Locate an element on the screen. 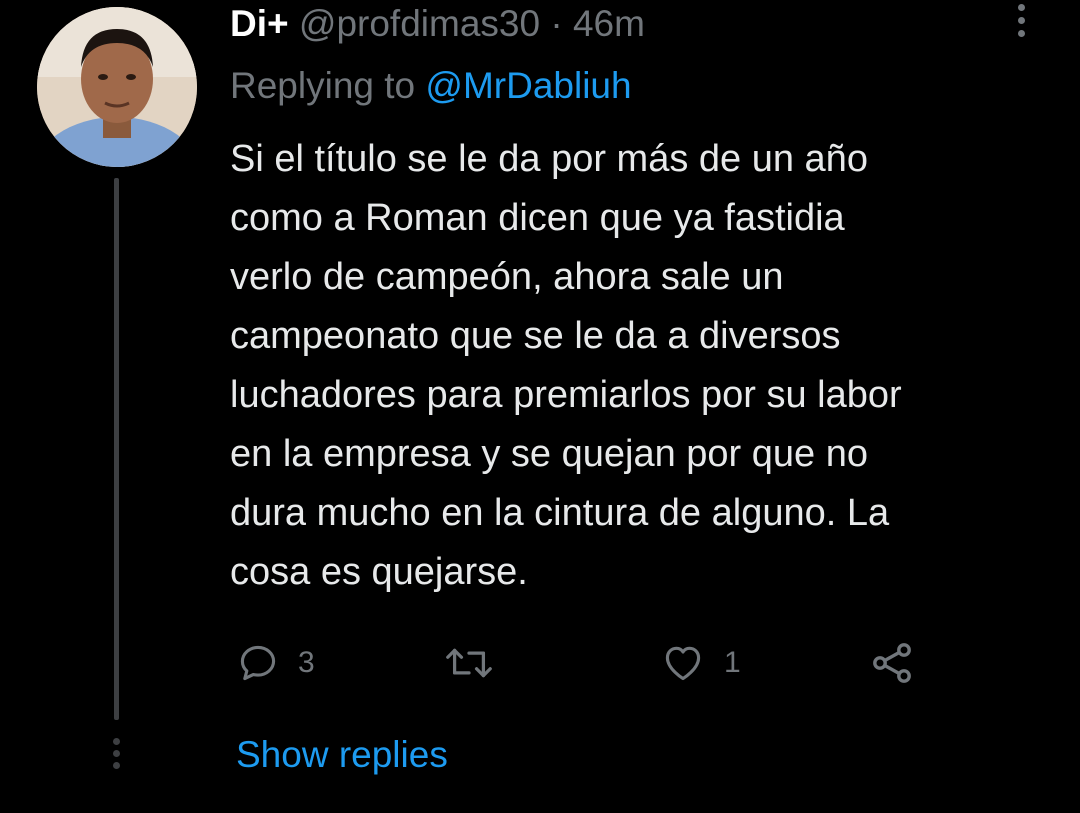  tweet-actions: 3 1 is located at coordinates (540, 663).